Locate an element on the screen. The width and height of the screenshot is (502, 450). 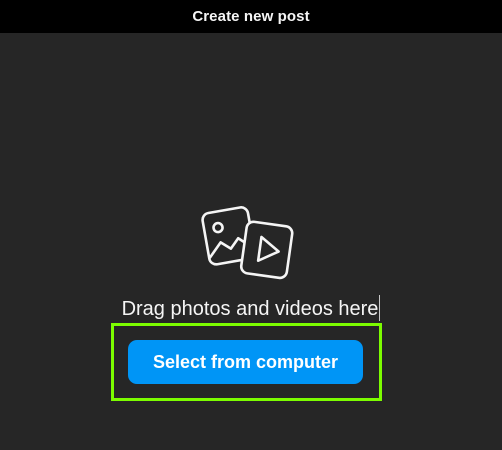
modal-header: Create new post is located at coordinates (251, 16).